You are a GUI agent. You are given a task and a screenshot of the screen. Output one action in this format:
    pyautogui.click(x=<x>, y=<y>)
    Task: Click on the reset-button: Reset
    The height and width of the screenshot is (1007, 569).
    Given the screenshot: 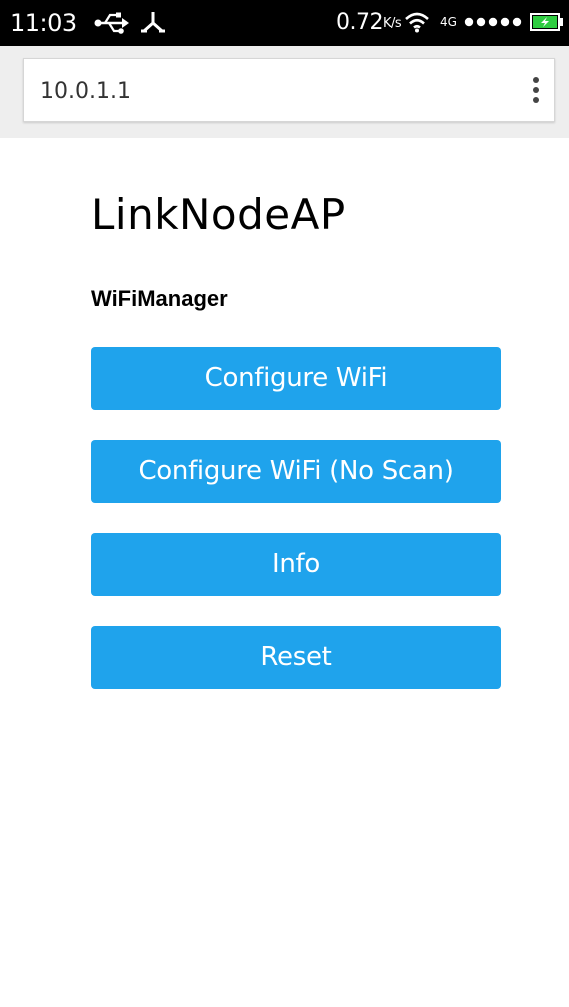 What is the action you would take?
    pyautogui.click(x=296, y=657)
    